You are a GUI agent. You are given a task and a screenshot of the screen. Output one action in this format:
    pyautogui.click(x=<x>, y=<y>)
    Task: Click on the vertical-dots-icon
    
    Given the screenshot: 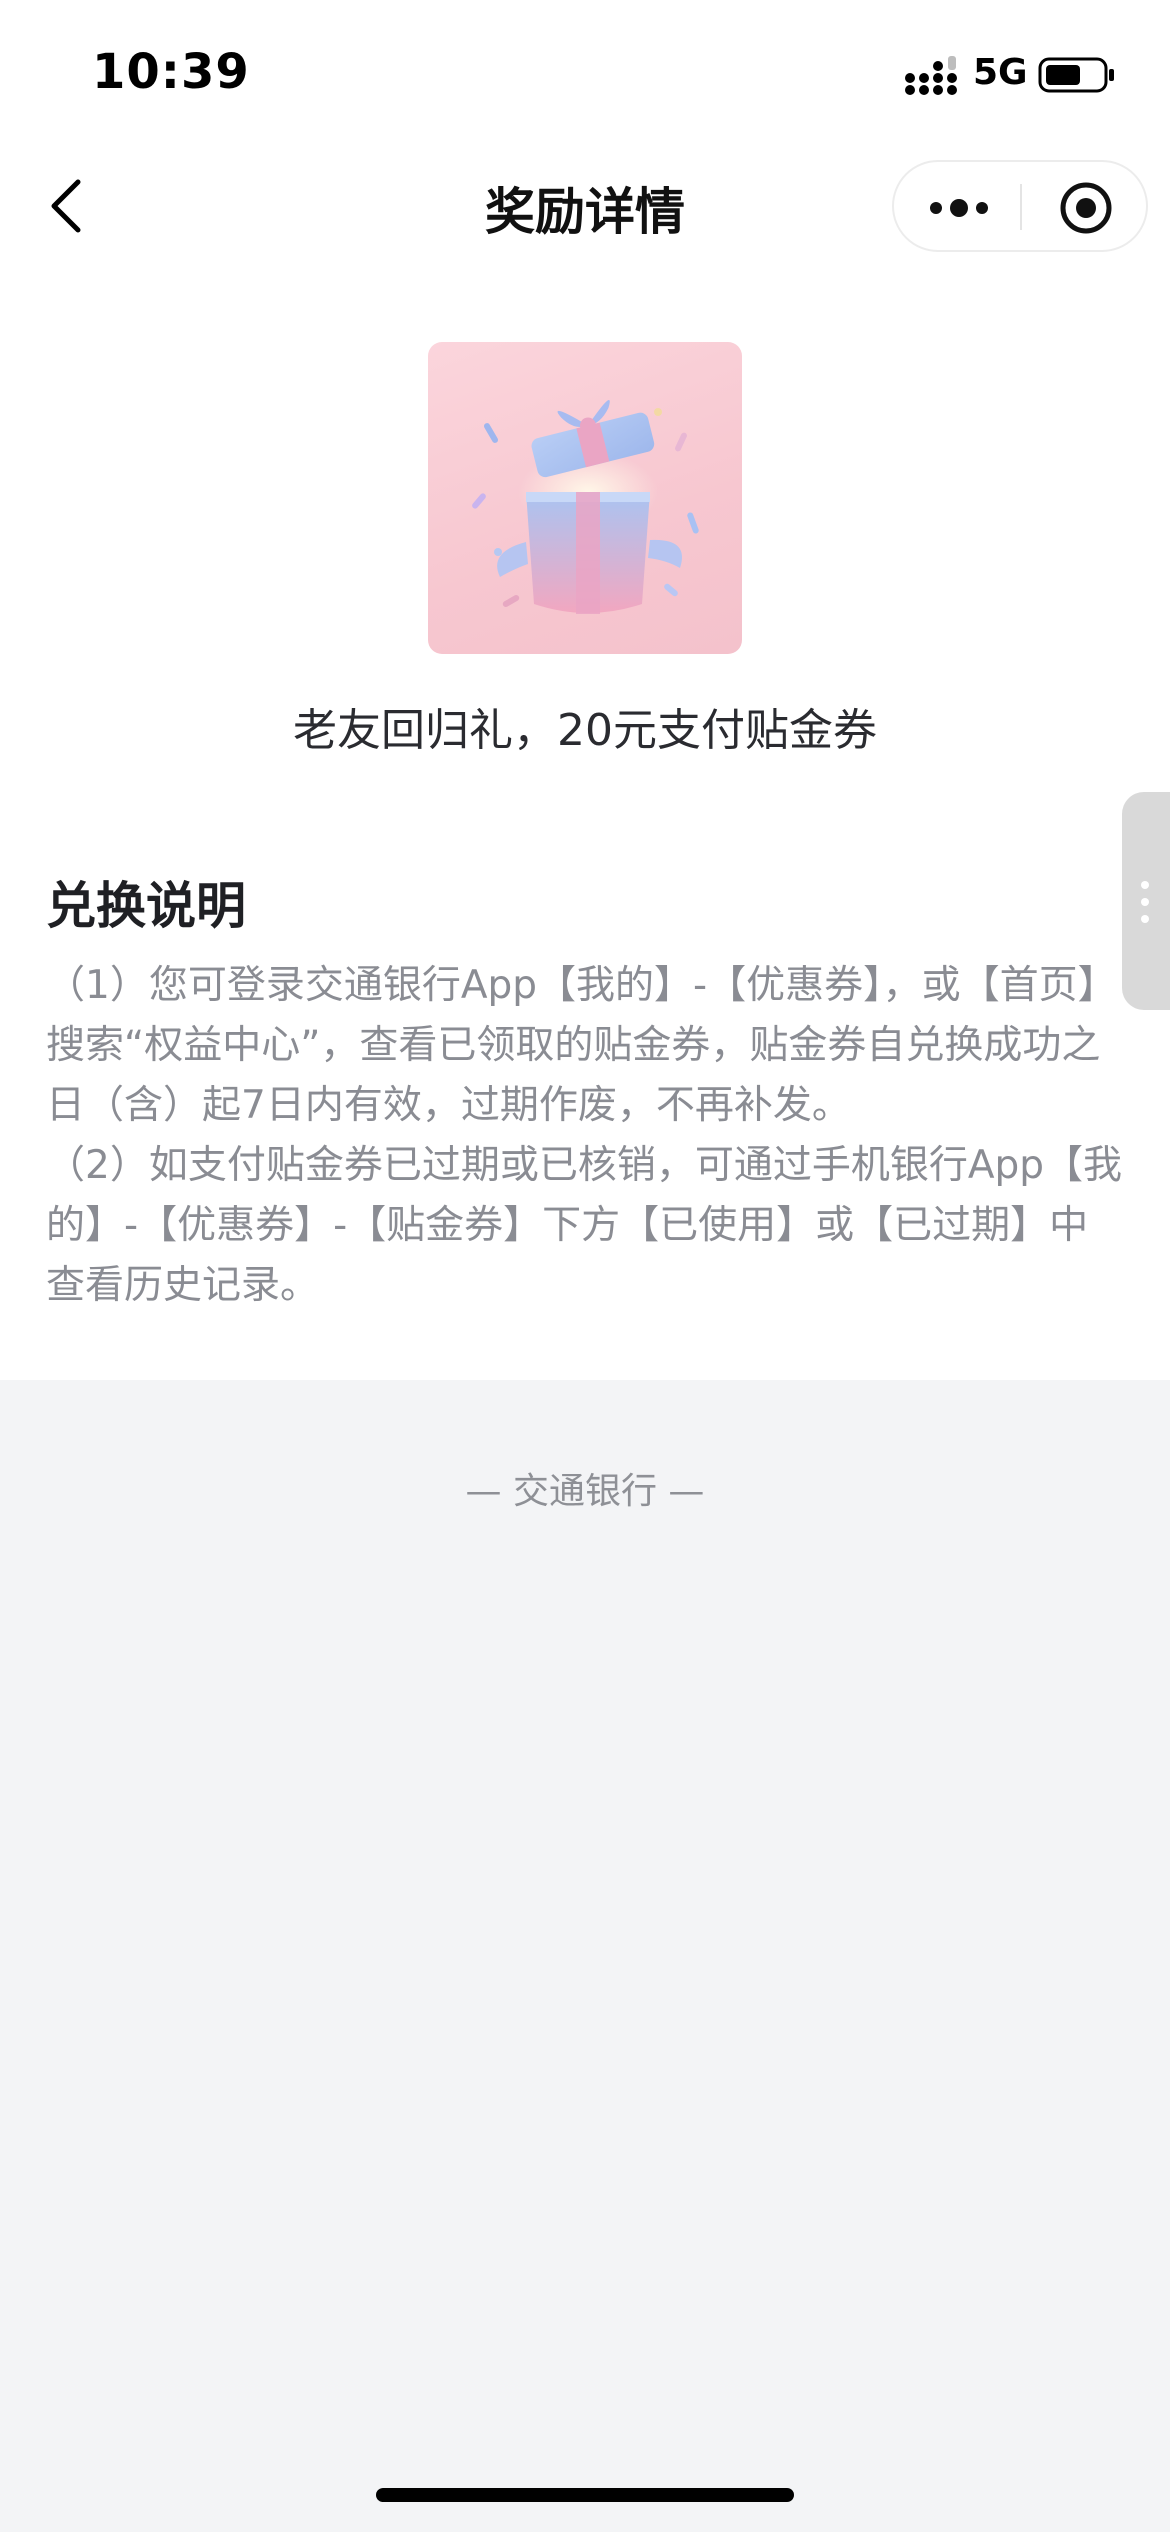 What is the action you would take?
    pyautogui.click(x=1145, y=902)
    